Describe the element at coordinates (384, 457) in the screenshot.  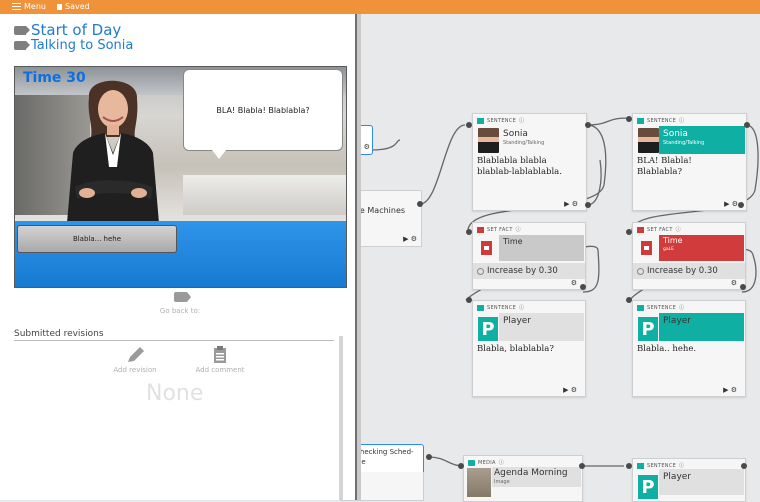
I see `checking-node-label: Checking Sched- ule` at that location.